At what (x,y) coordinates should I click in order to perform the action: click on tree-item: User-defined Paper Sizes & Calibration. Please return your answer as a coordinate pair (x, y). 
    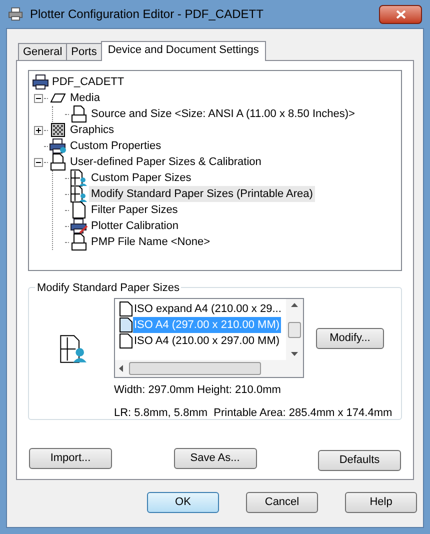
    Looking at the image, I should click on (166, 162).